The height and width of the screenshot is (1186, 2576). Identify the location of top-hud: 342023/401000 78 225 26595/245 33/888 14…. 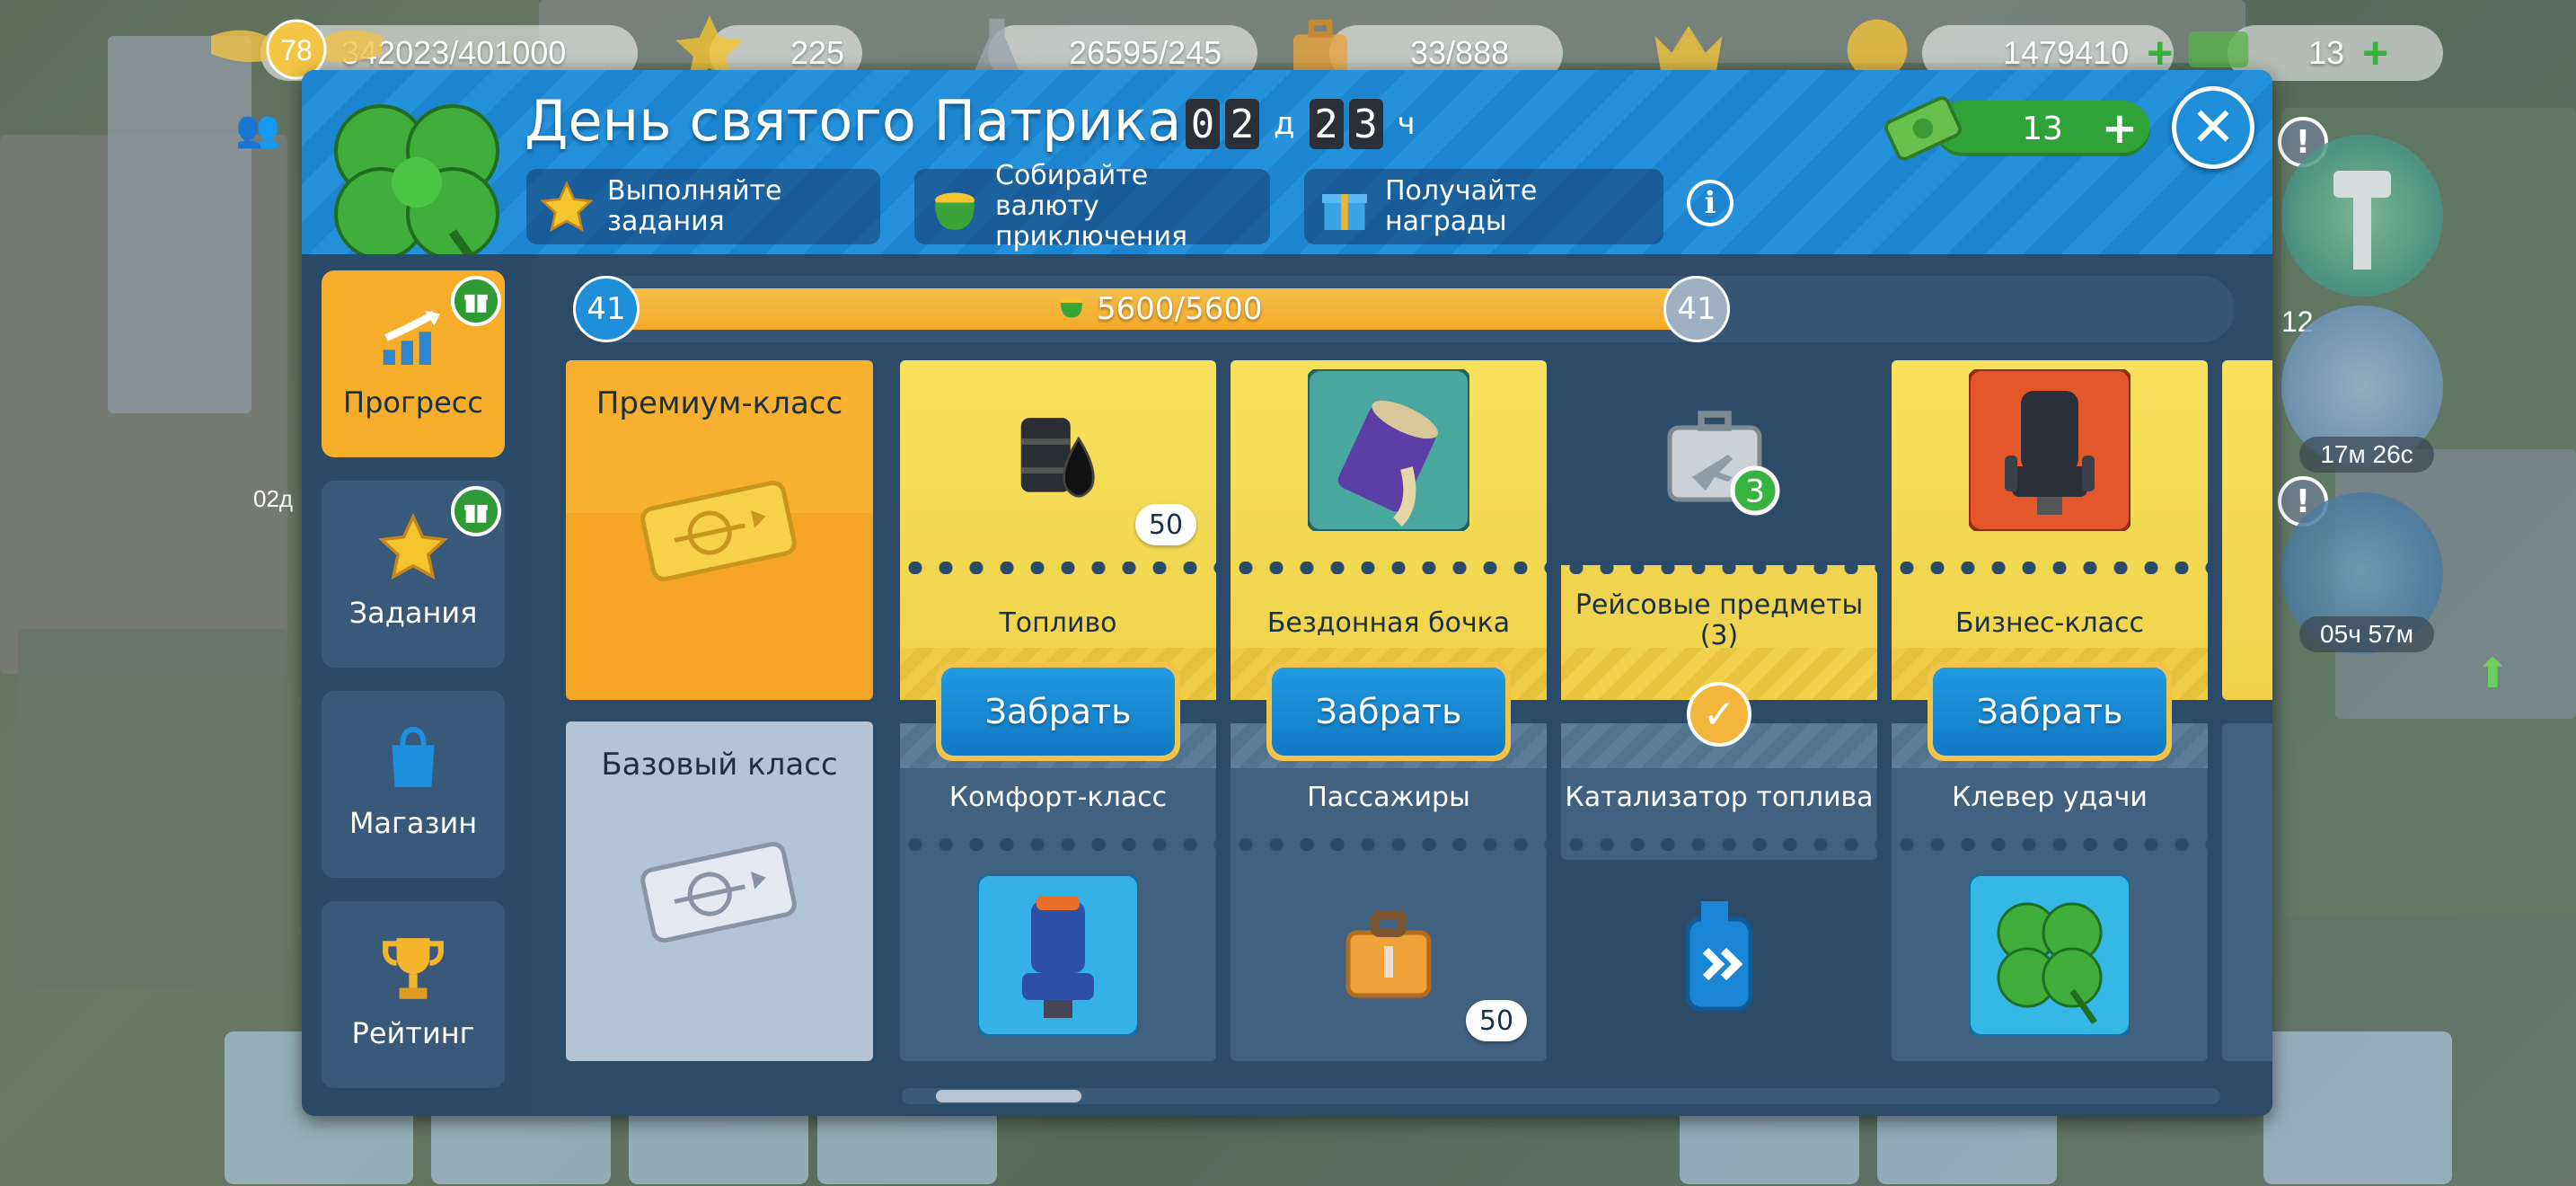
(1288, 40).